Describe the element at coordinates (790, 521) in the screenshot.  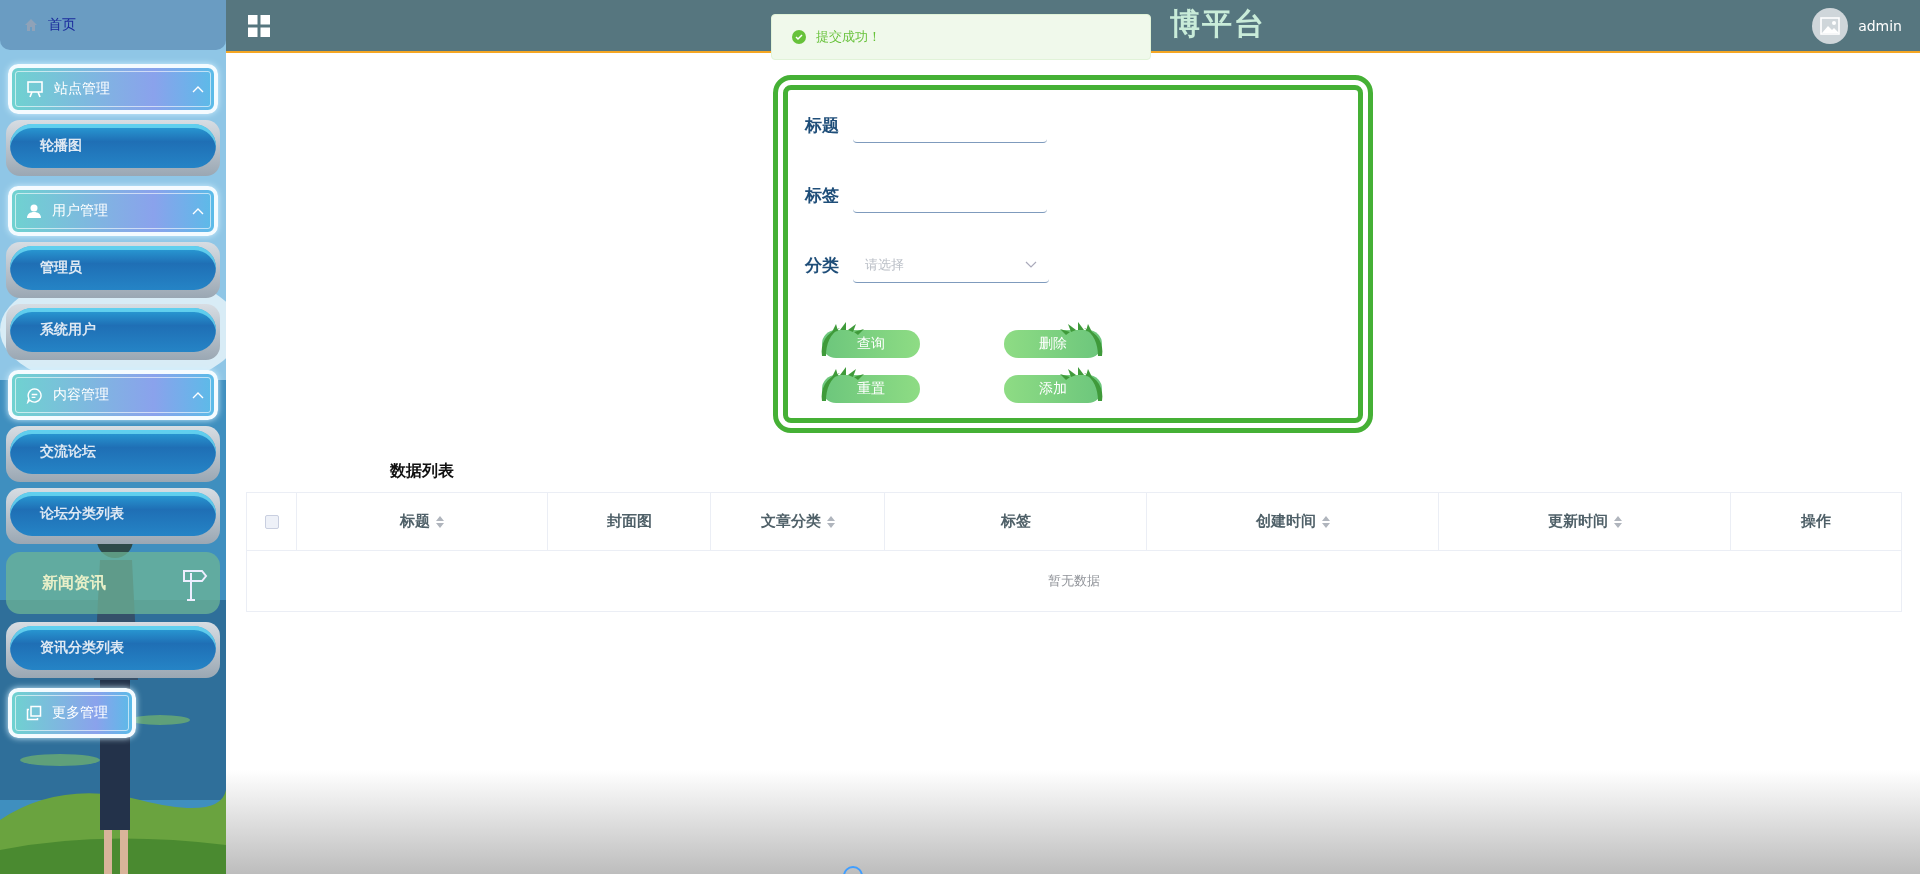
I see `column-header: 文章分类` at that location.